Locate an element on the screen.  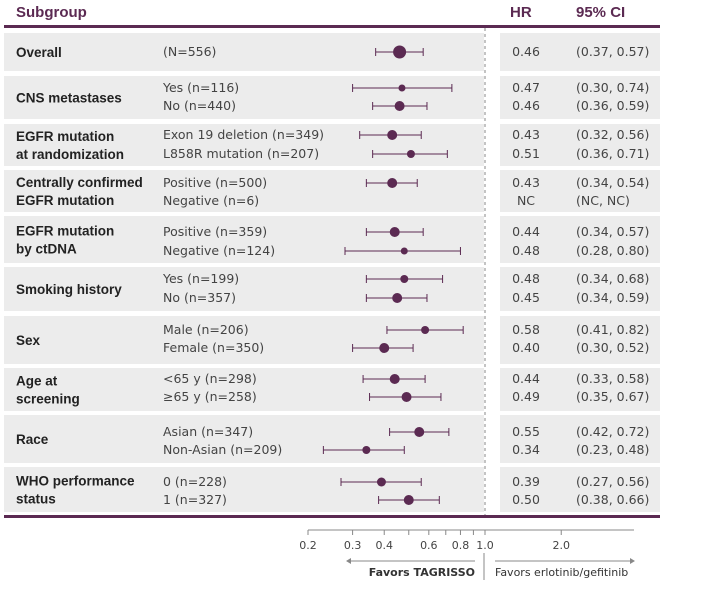
hr-header: HR is located at coordinates (521, 12).